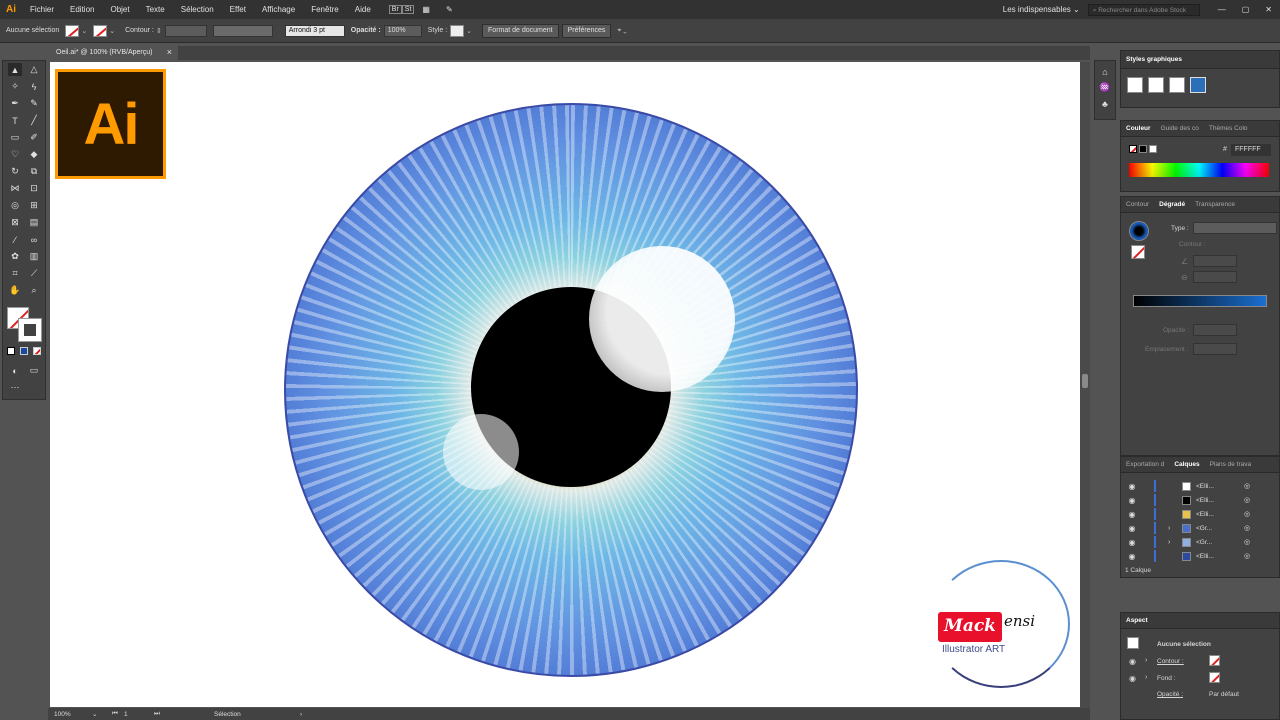 The width and height of the screenshot is (1280, 720). Describe the element at coordinates (15, 86) in the screenshot. I see `magic-wand-icon: ✧` at that location.